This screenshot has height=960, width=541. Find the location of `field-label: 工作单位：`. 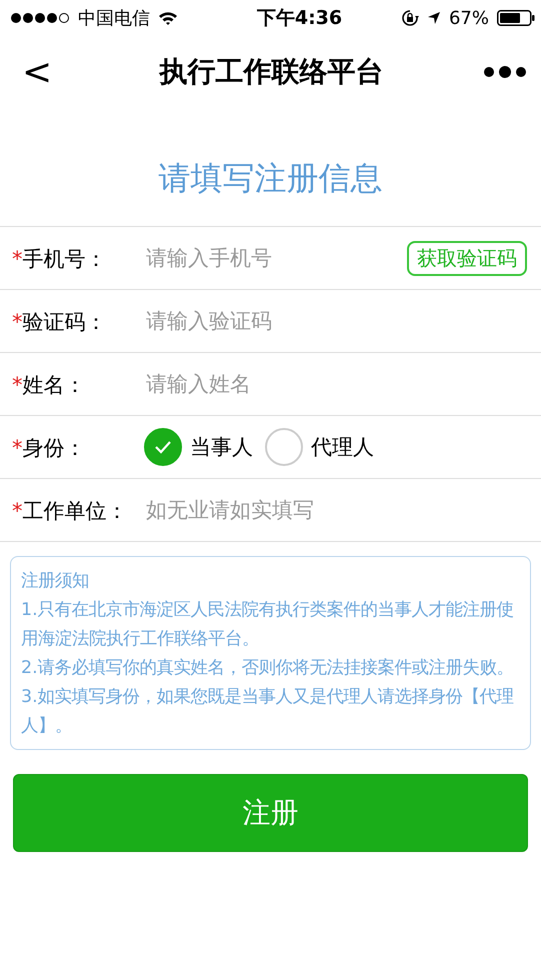

field-label: 工作单位： is located at coordinates (75, 511).